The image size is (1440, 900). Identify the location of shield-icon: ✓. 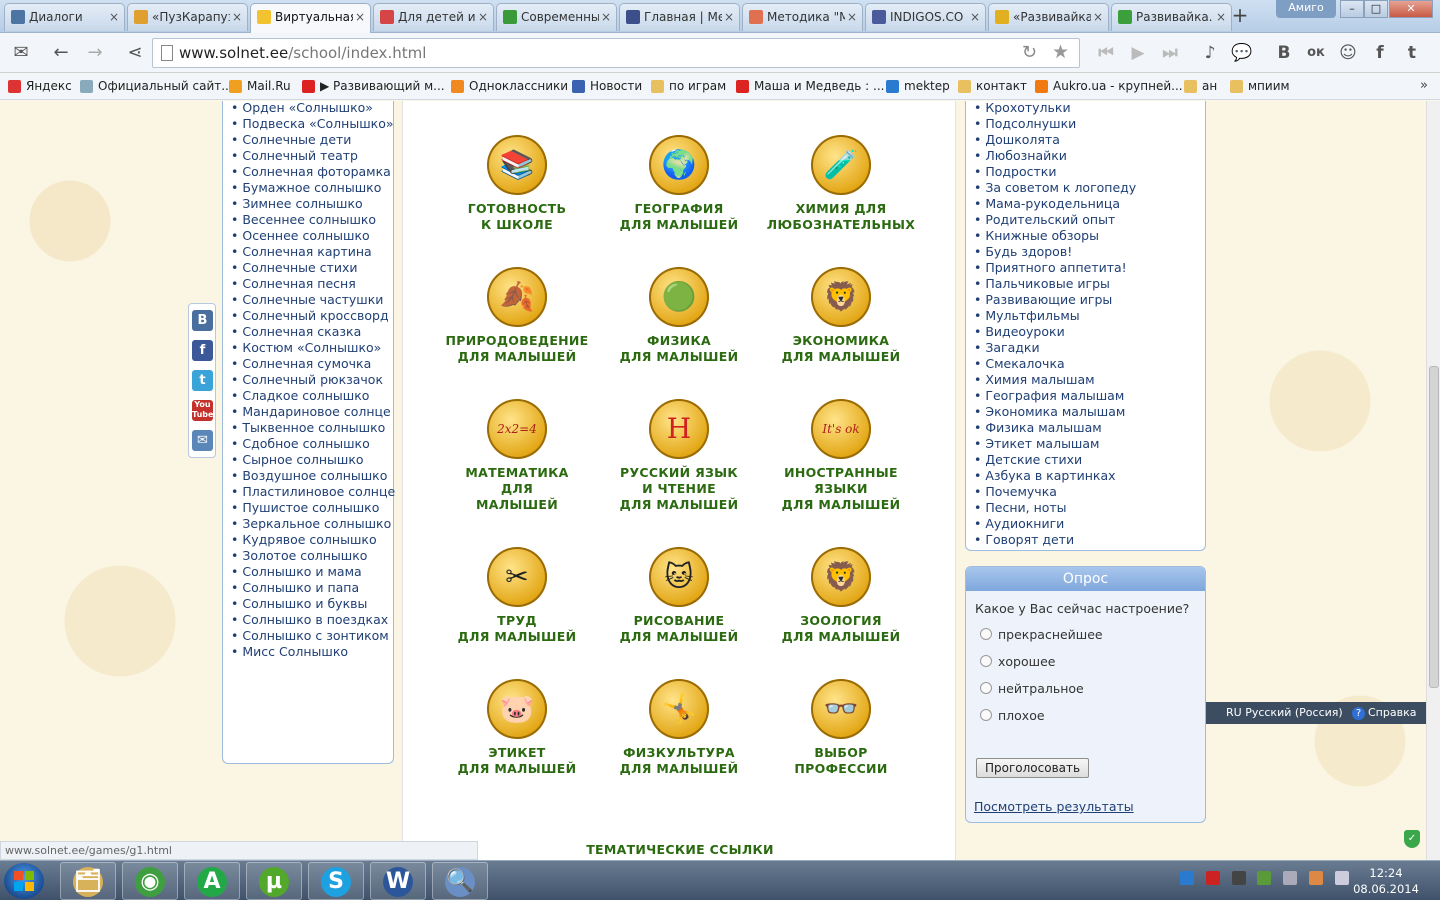
(1412, 839).